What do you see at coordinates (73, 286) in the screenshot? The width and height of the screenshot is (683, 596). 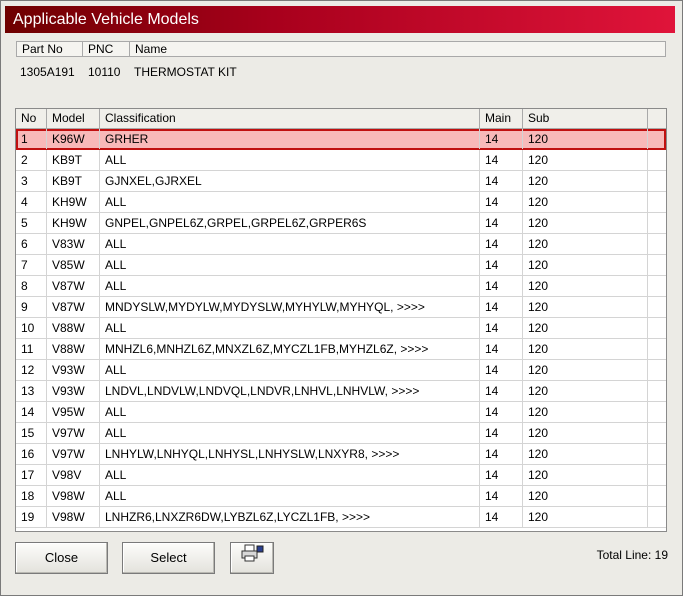 I see `cell-model: V87W` at bounding box center [73, 286].